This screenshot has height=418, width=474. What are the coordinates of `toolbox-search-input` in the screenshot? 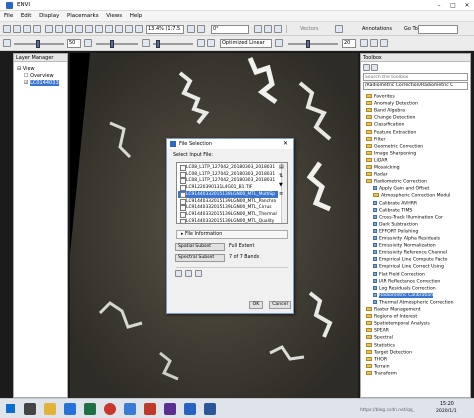 It's located at (415, 77).